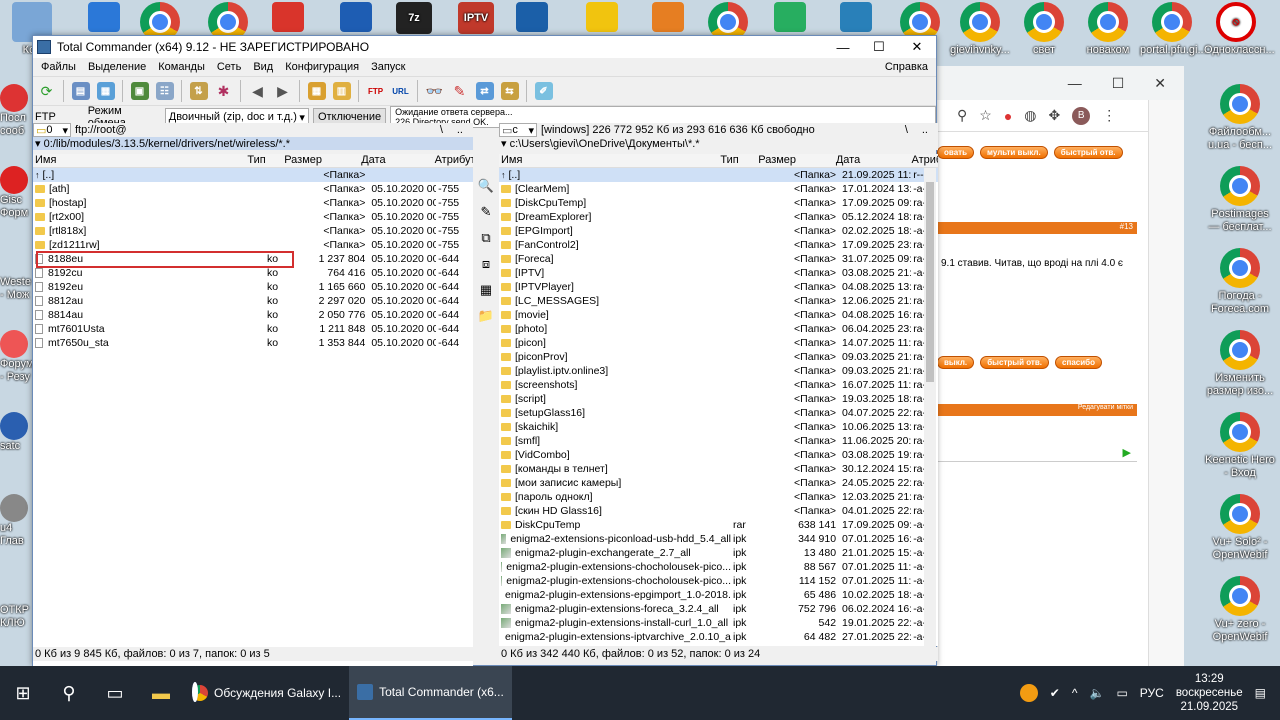 The image size is (1280, 720). Describe the element at coordinates (16, 193) in the screenshot. I see `desktop-icon: Gisc Форм` at that location.